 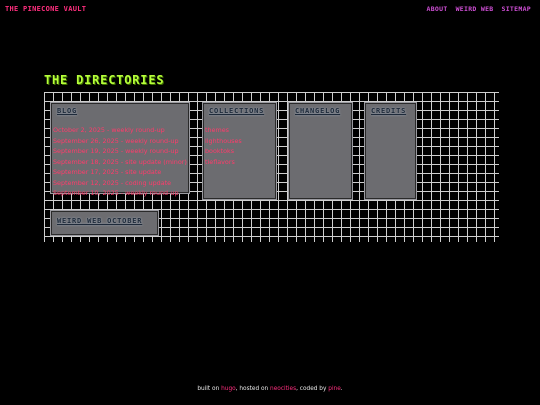 What do you see at coordinates (99, 221) in the screenshot?
I see `weird-web-october-title: WEIRD WEB OCTOBER` at bounding box center [99, 221].